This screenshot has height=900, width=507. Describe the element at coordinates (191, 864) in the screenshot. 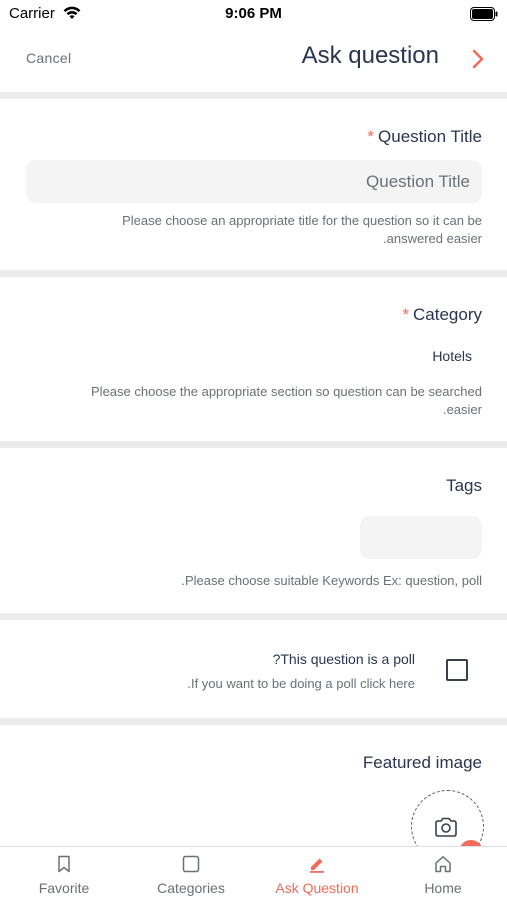

I see `square-icon` at that location.